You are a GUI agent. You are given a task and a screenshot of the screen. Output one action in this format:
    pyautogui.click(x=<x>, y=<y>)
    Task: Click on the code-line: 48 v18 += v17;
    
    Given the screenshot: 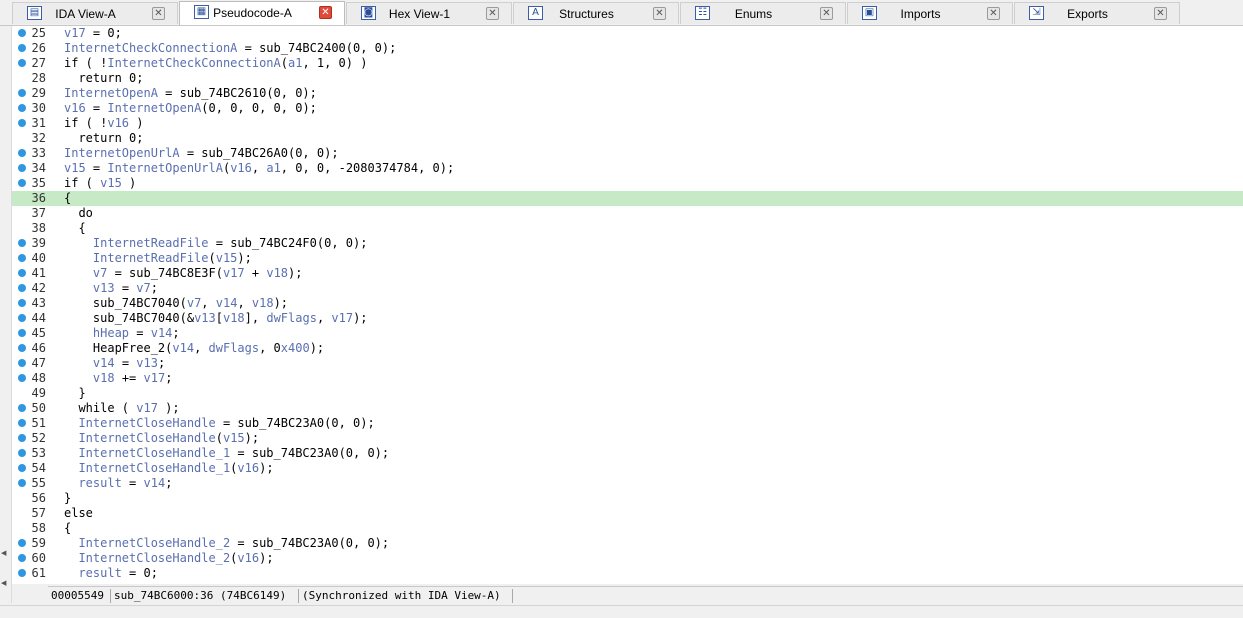 What is the action you would take?
    pyautogui.click(x=627, y=378)
    